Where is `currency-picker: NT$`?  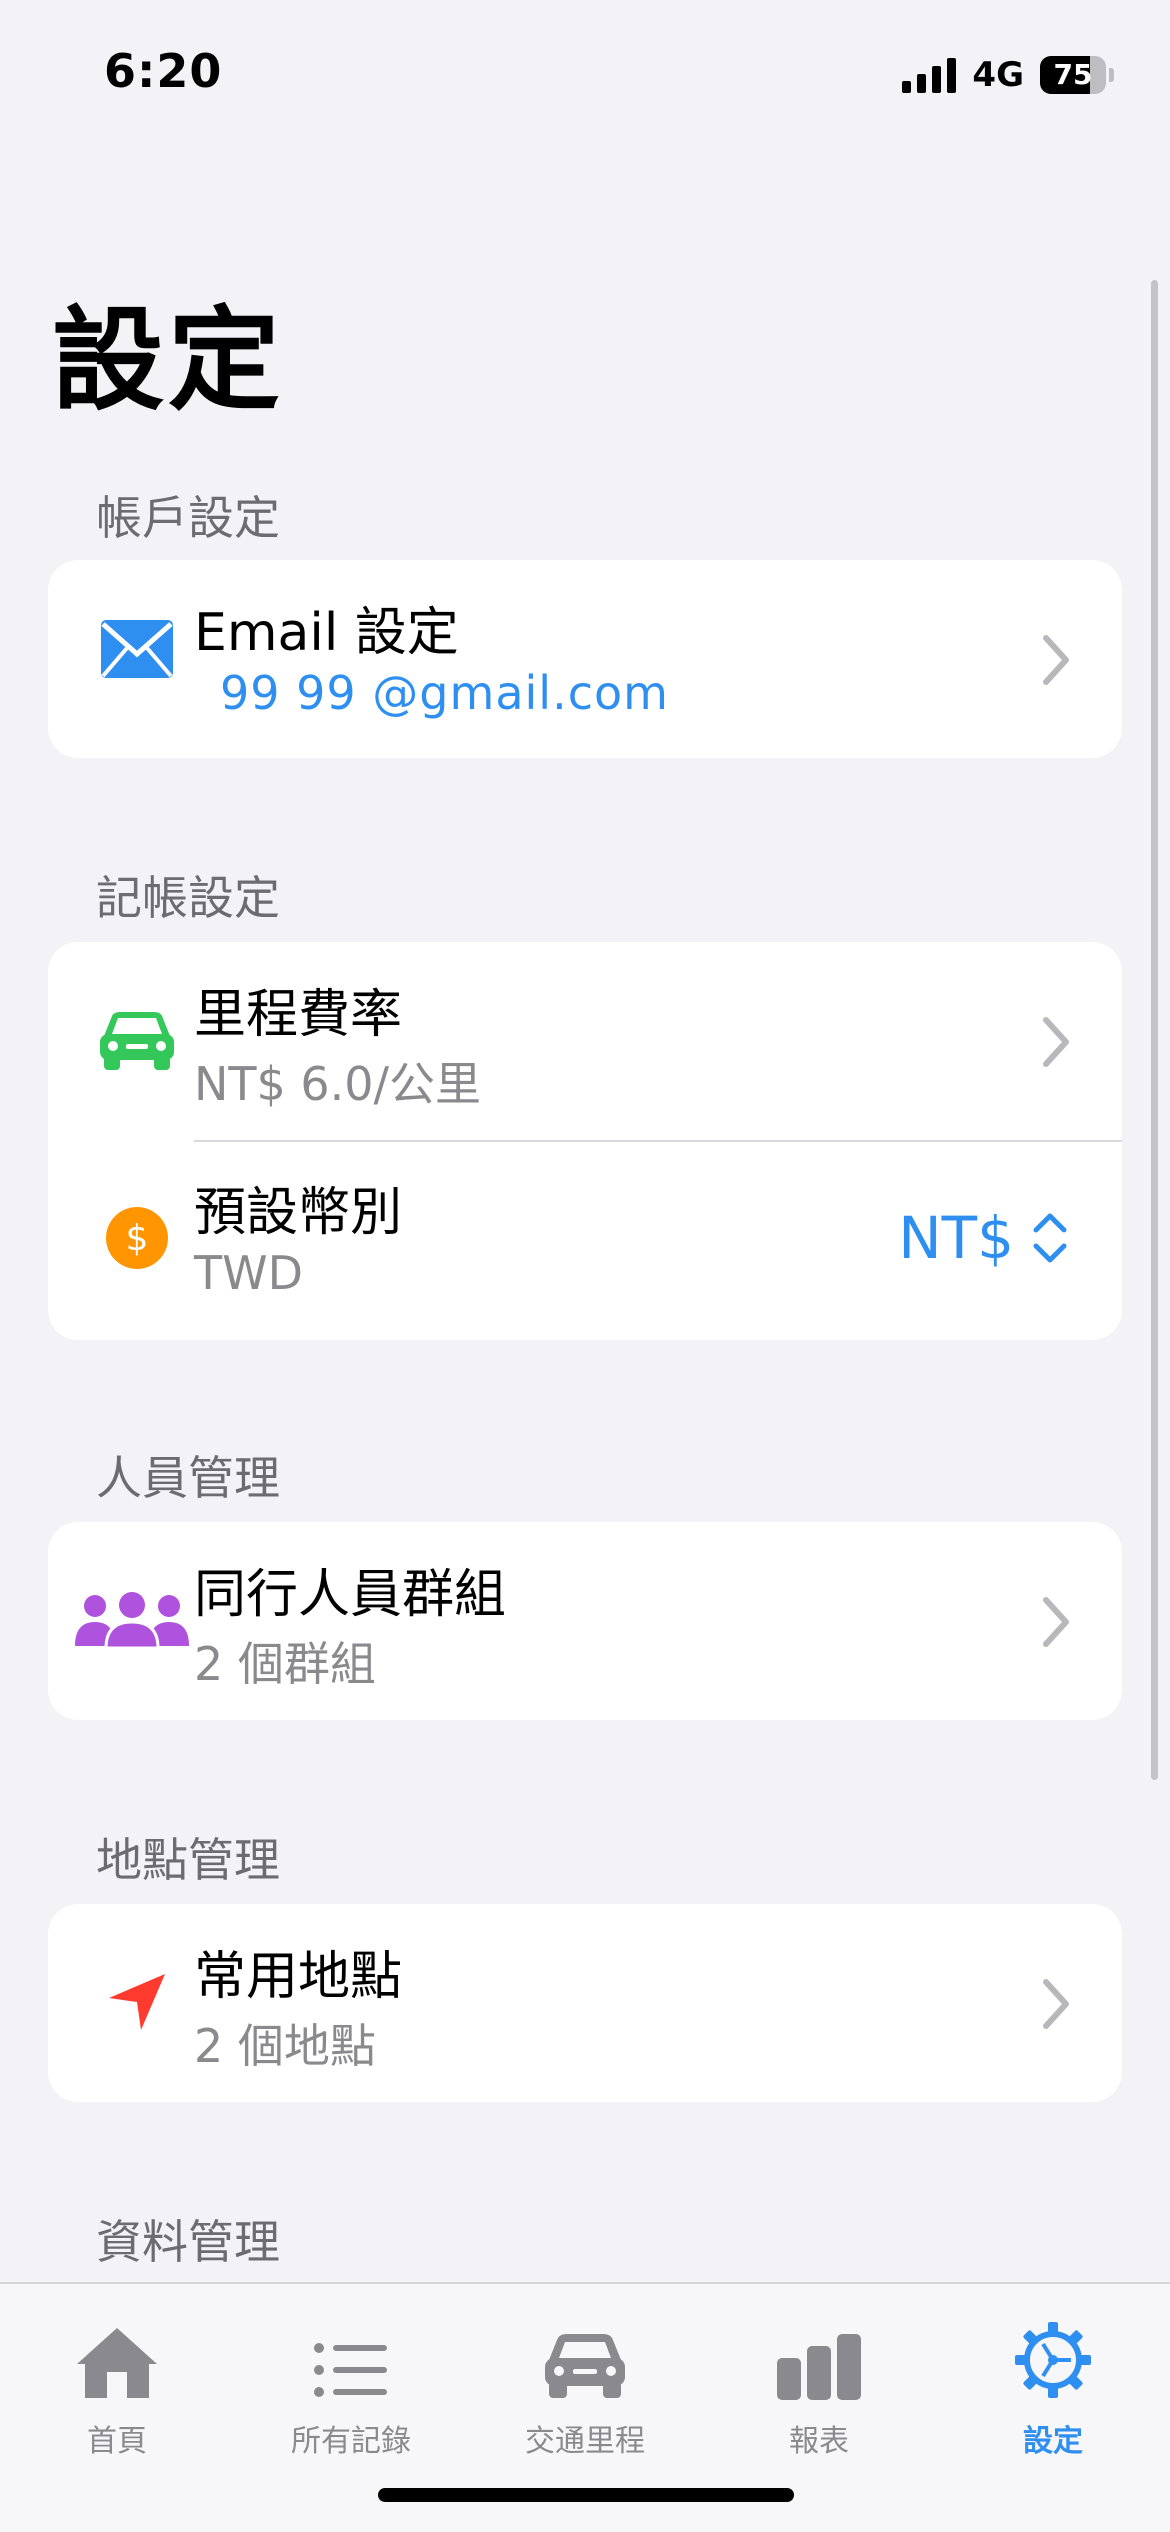
currency-picker: NT$ is located at coordinates (983, 1238).